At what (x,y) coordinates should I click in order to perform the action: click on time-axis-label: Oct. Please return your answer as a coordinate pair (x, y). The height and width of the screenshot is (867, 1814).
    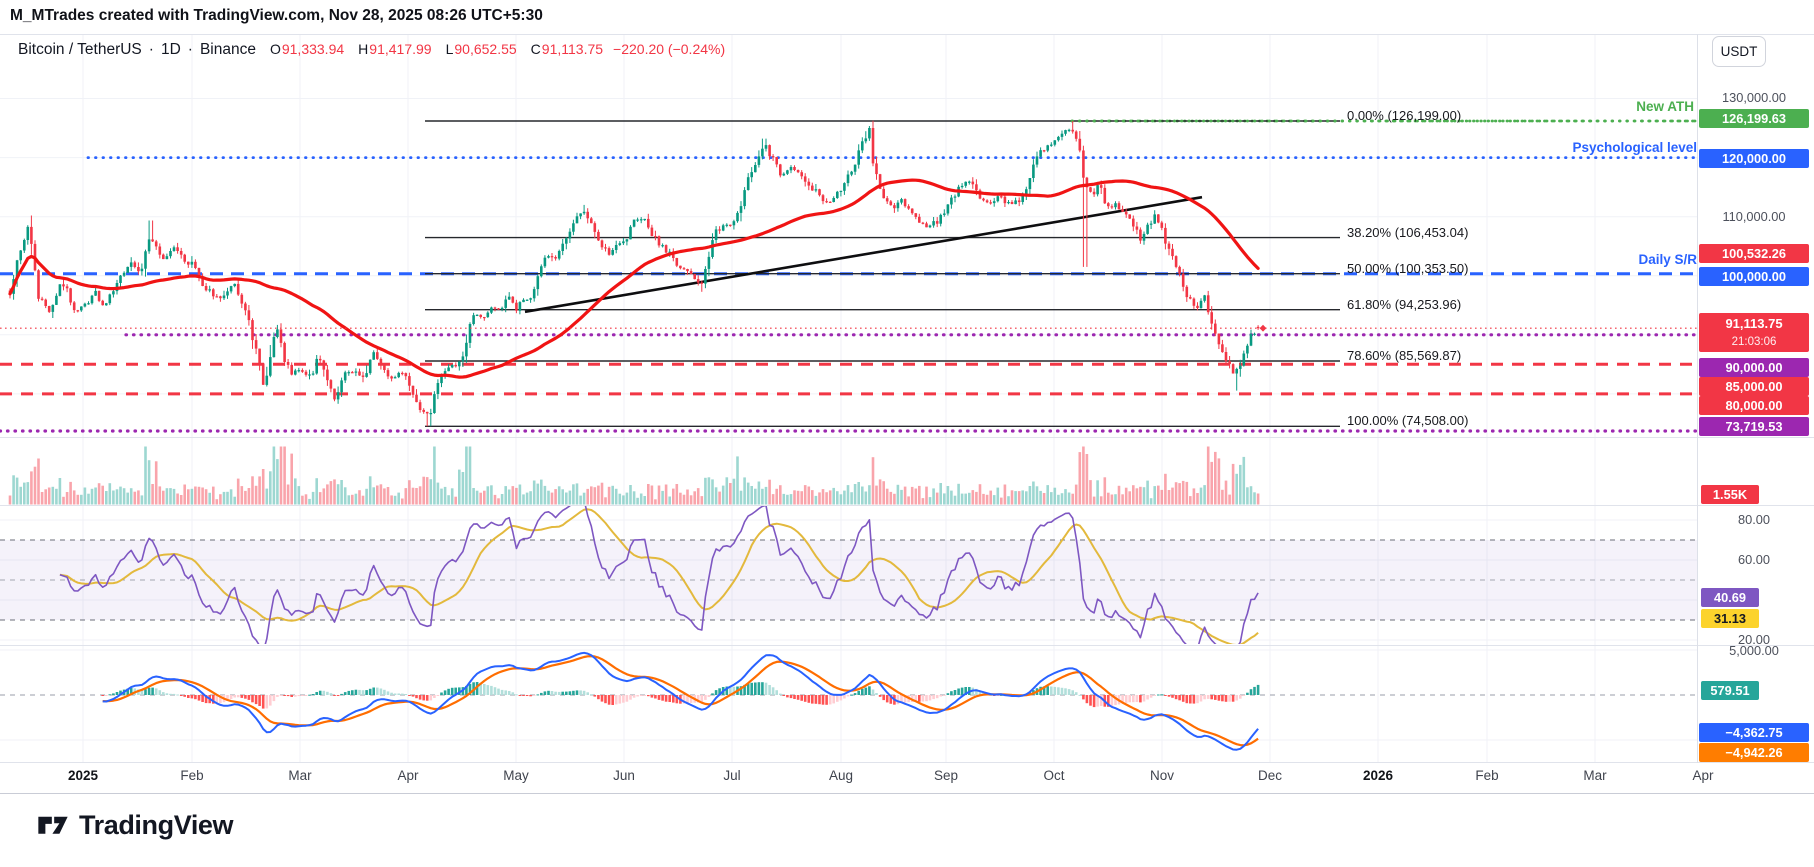
    Looking at the image, I should click on (1054, 775).